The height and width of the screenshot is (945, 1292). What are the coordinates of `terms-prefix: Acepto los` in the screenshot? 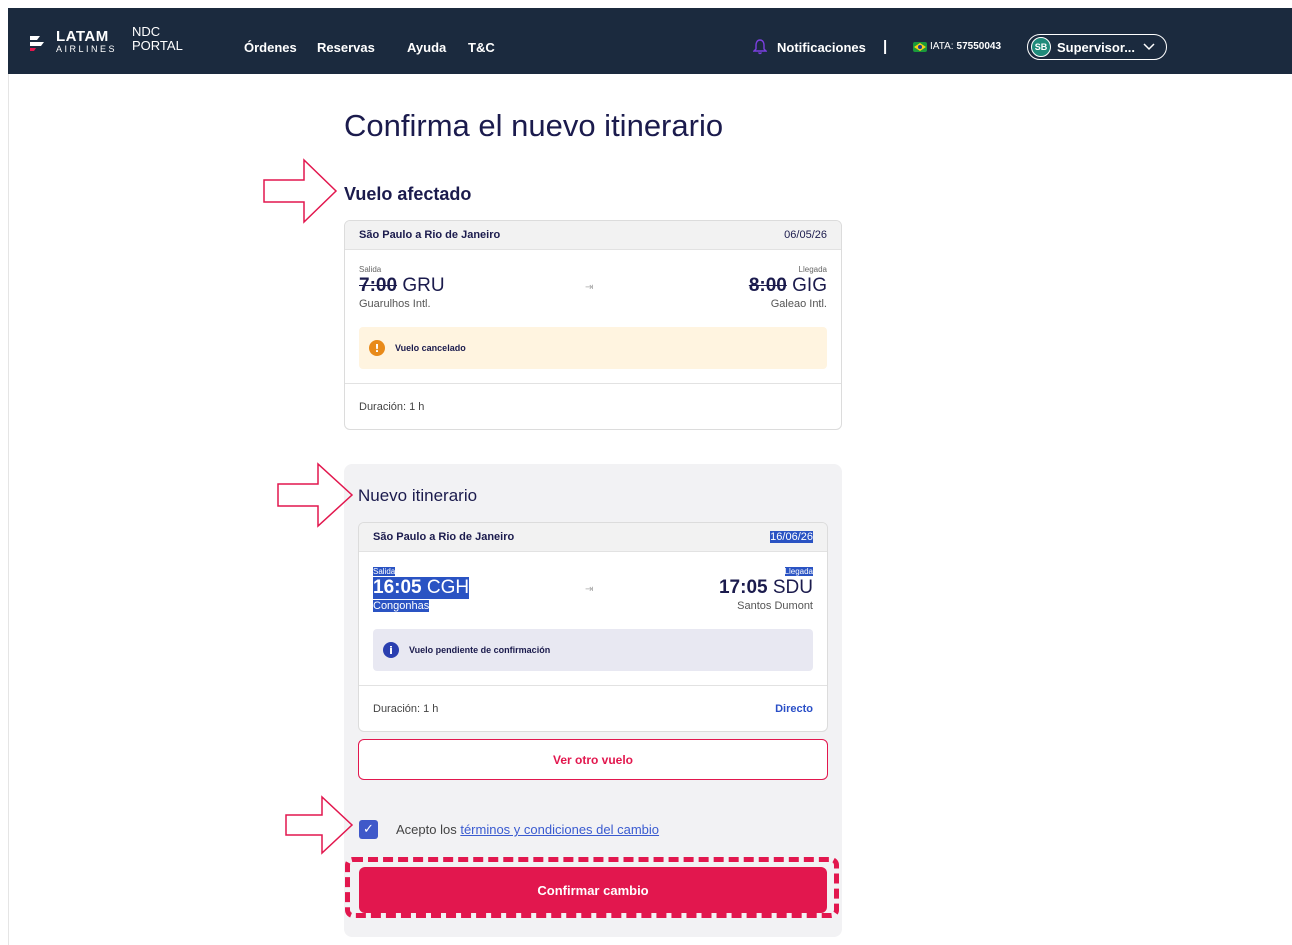 It's located at (426, 829).